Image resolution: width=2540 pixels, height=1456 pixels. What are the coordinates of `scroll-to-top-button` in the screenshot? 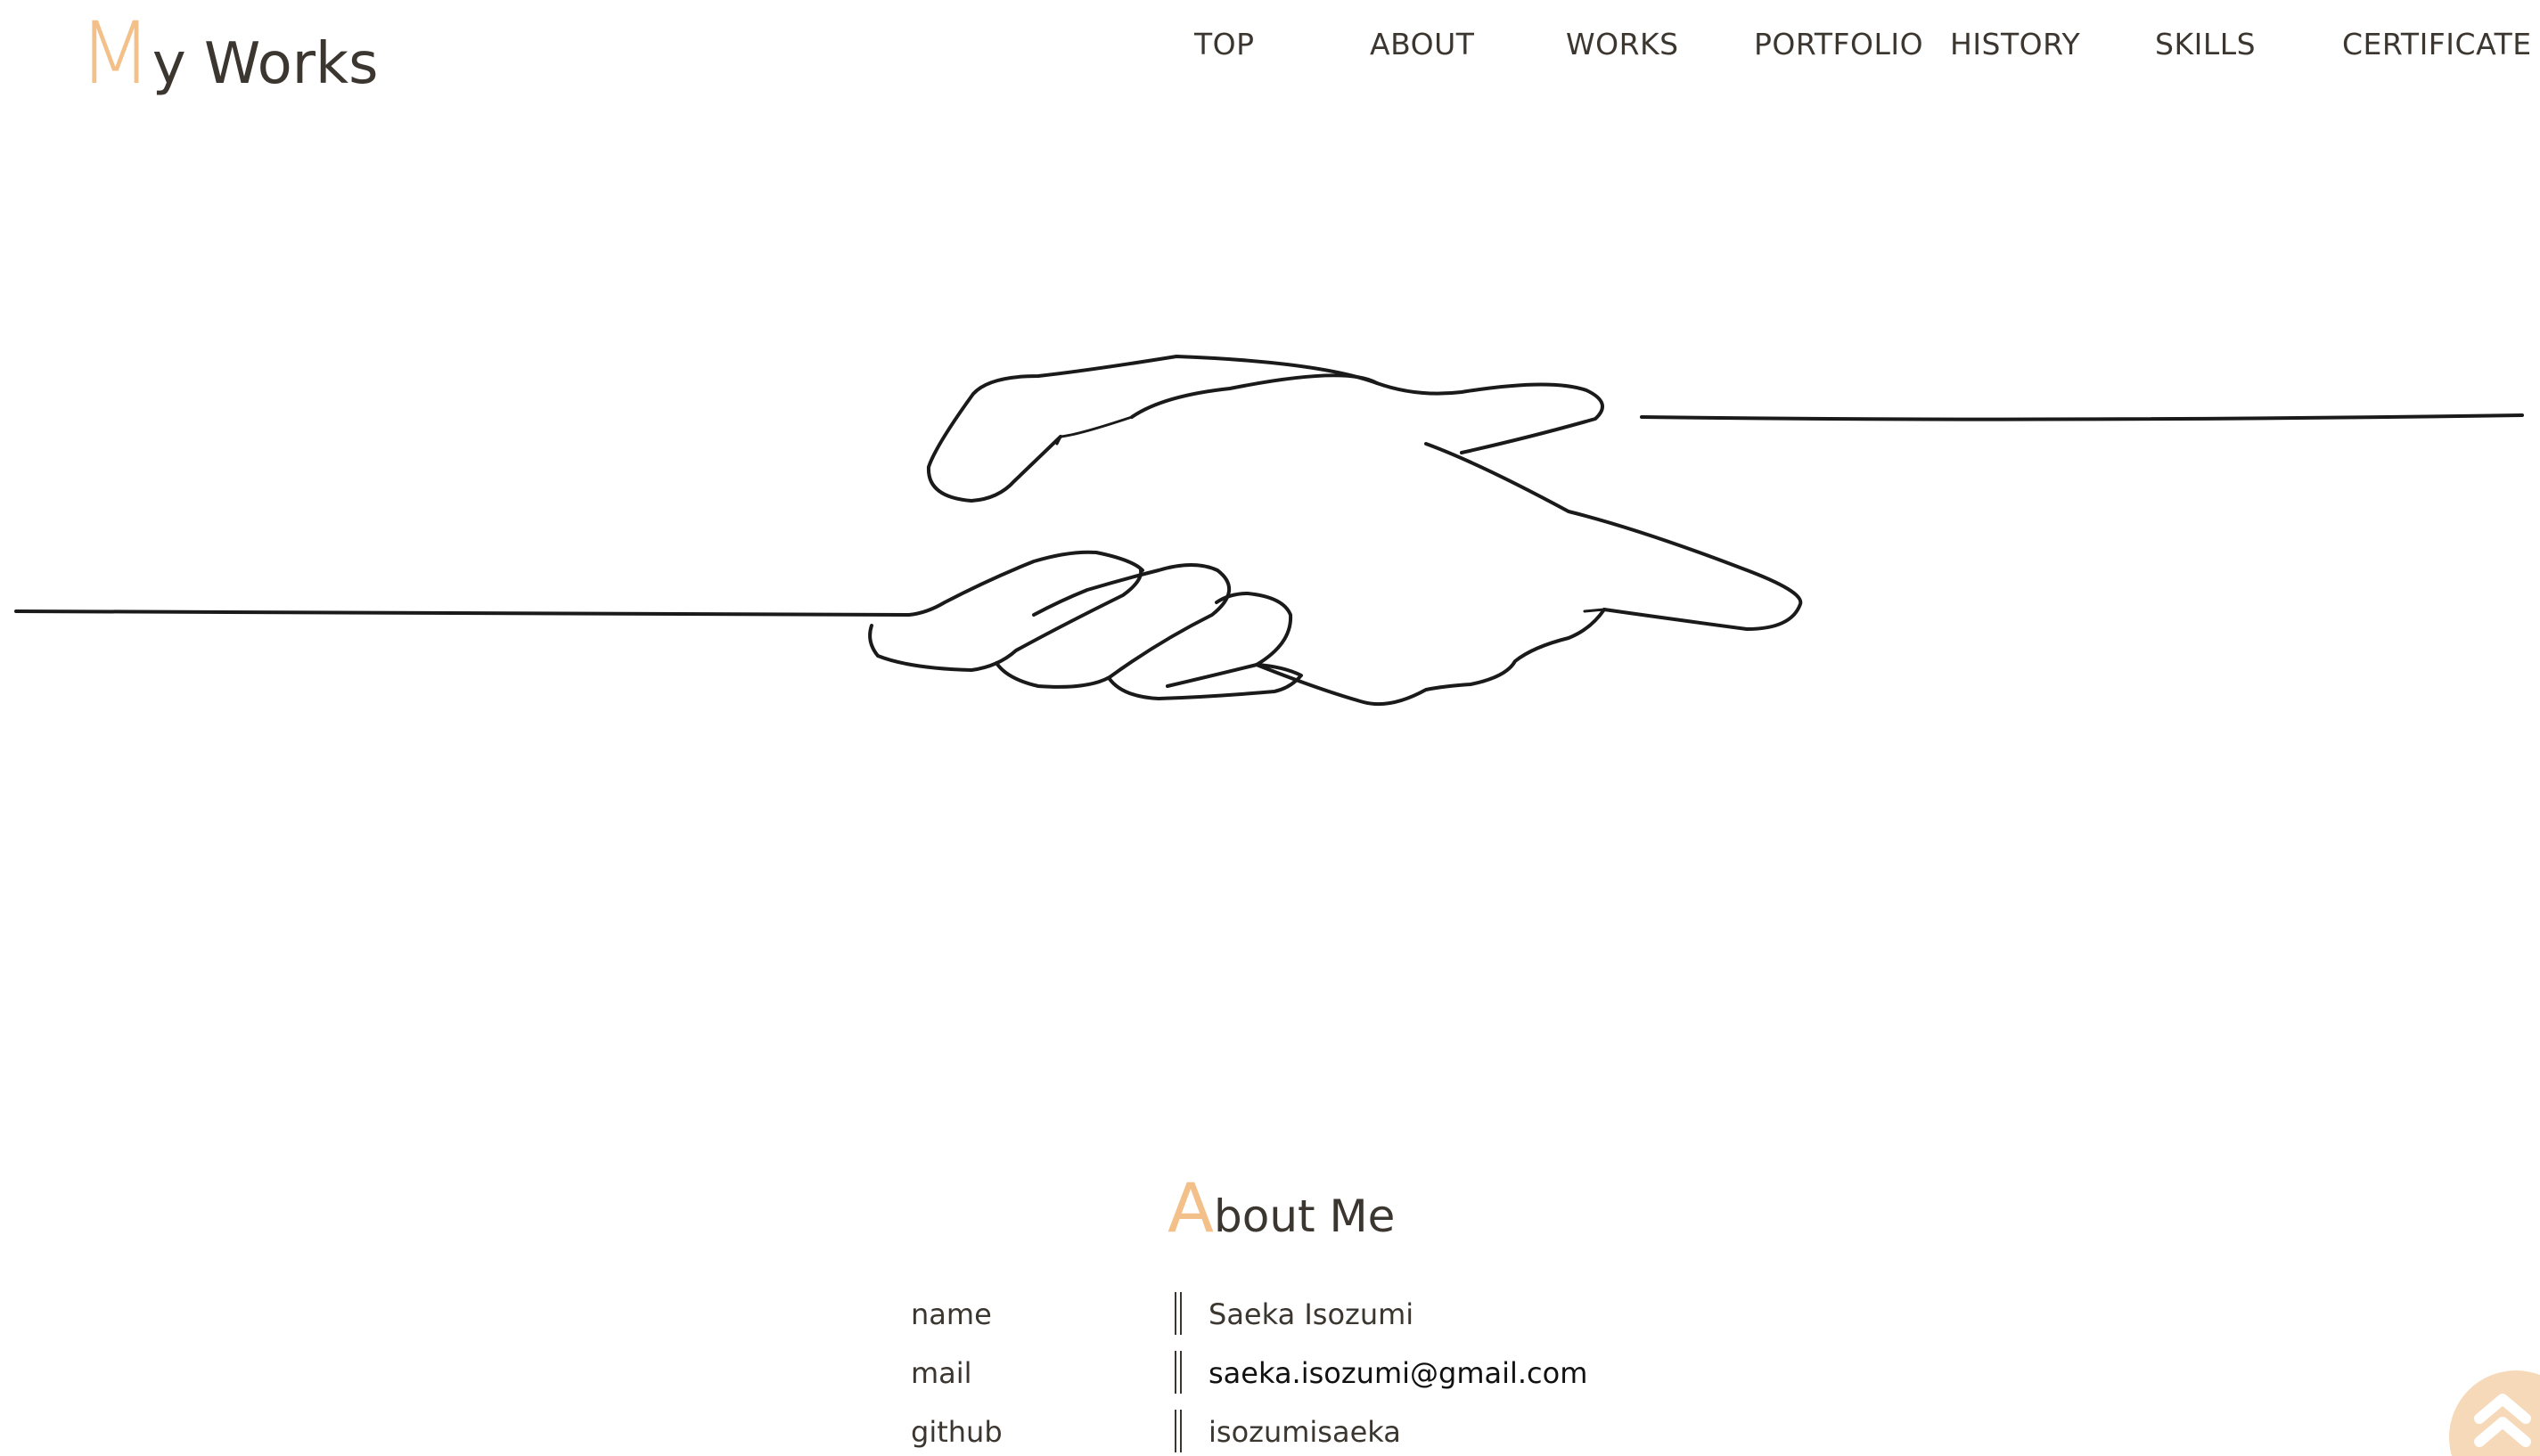 It's located at (2494, 1413).